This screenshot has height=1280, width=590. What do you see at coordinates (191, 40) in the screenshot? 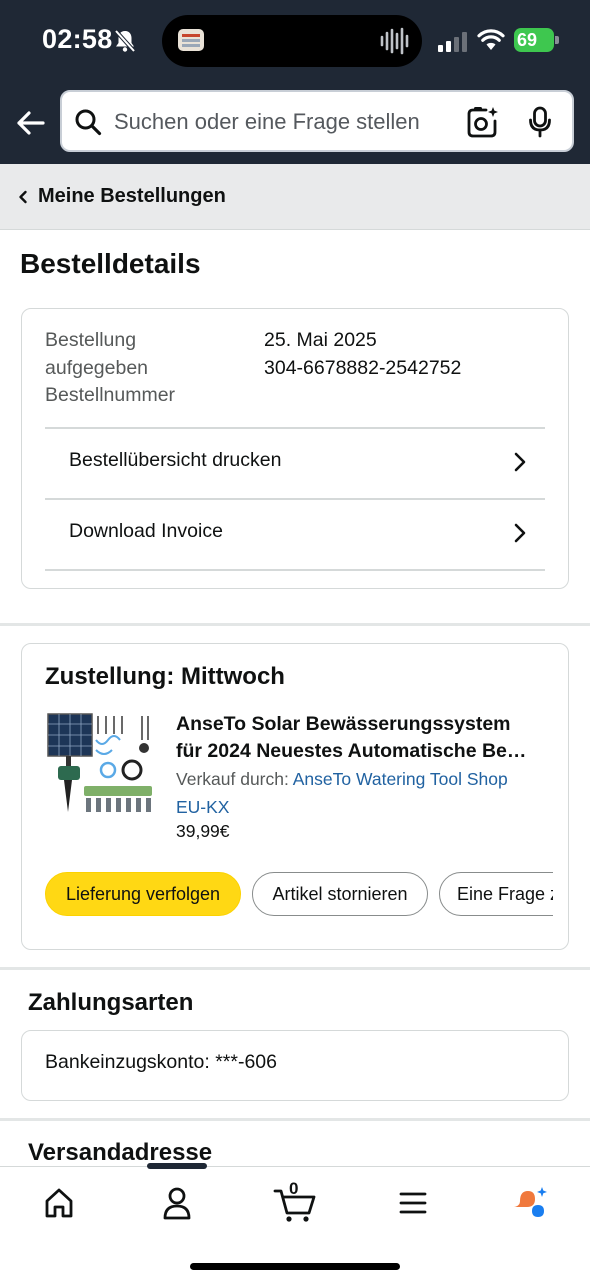
I see `app-thumbnail-icon` at bounding box center [191, 40].